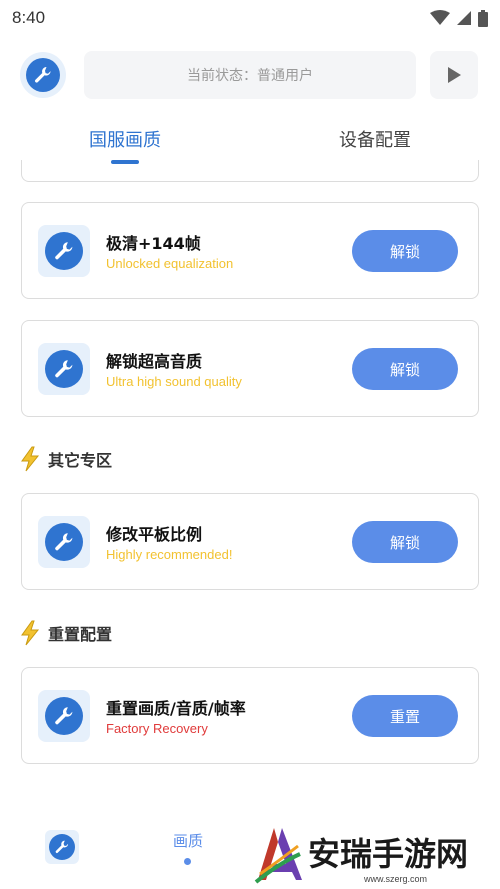 The height and width of the screenshot is (889, 500). I want to click on feature-card: 极清+144帧 Unlocked equalization 解锁, so click(250, 250).